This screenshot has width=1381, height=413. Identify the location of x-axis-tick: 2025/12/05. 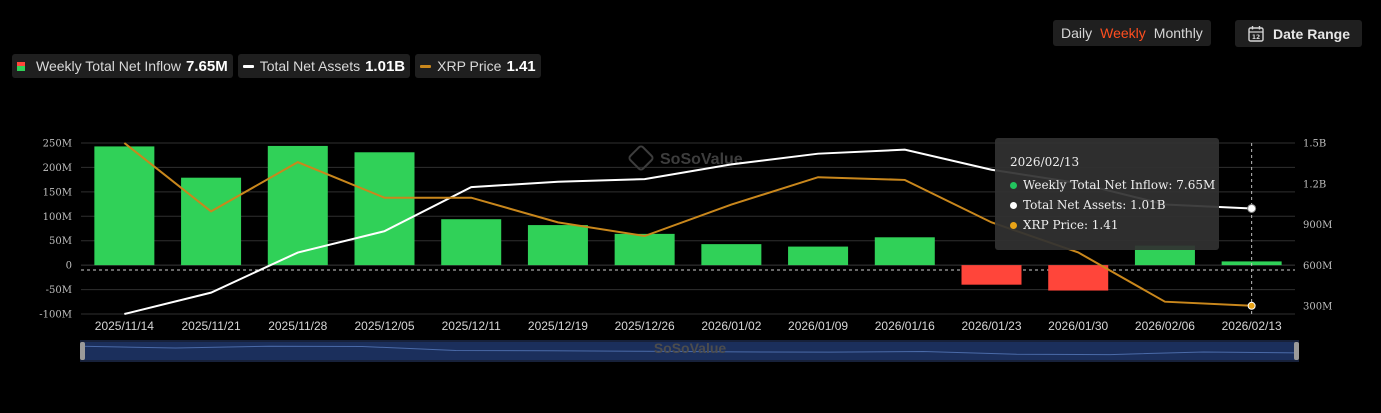
(384, 326).